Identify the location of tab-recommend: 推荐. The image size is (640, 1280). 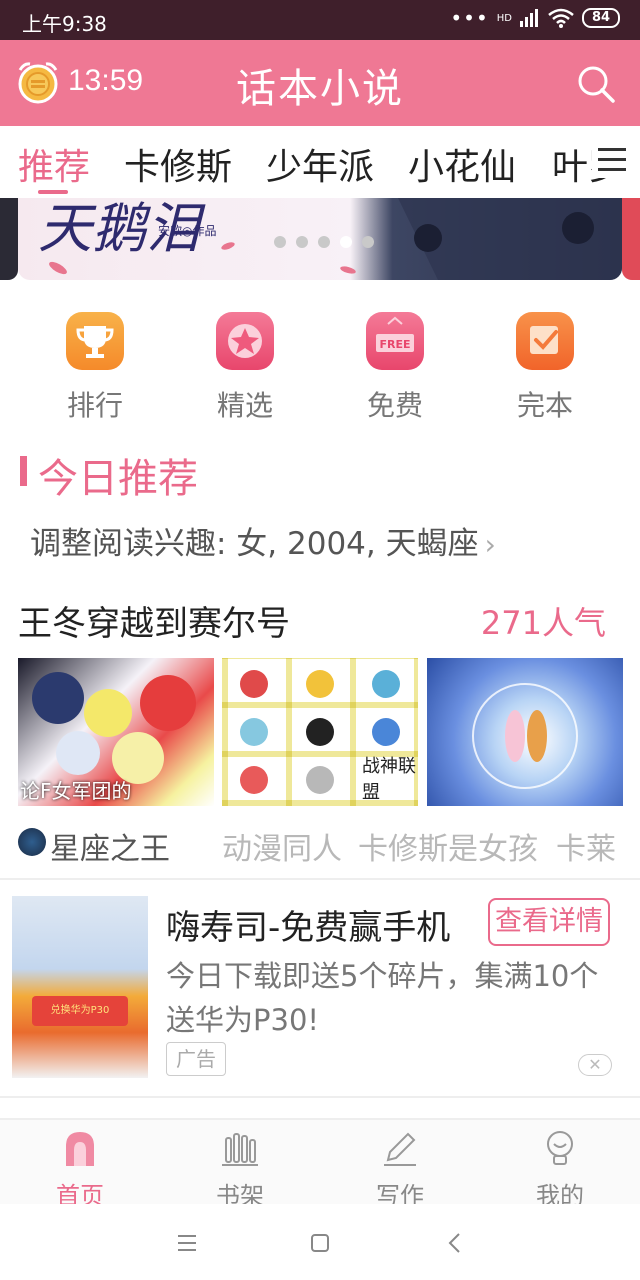
(54, 164).